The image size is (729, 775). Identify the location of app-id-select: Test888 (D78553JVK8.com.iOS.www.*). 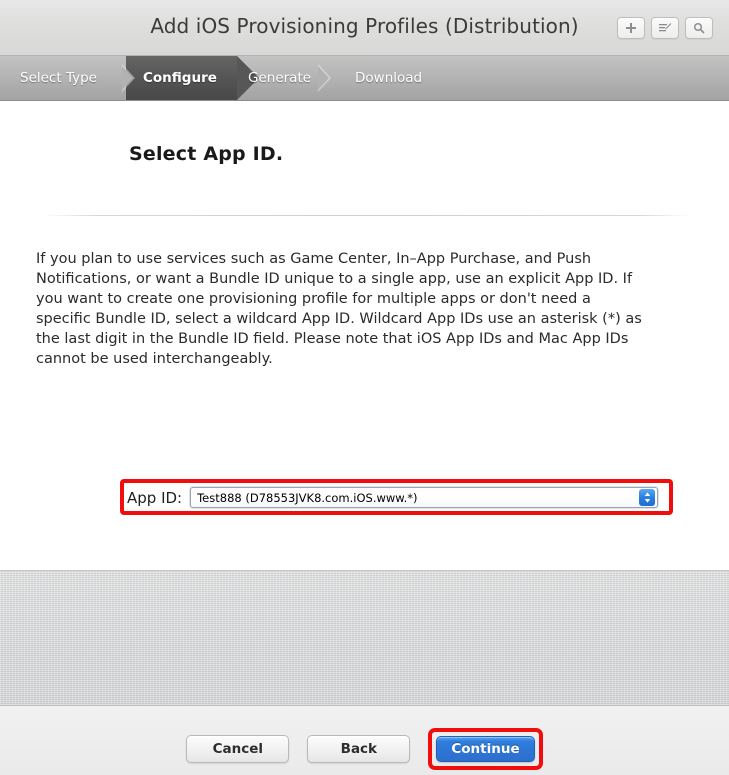
(424, 497).